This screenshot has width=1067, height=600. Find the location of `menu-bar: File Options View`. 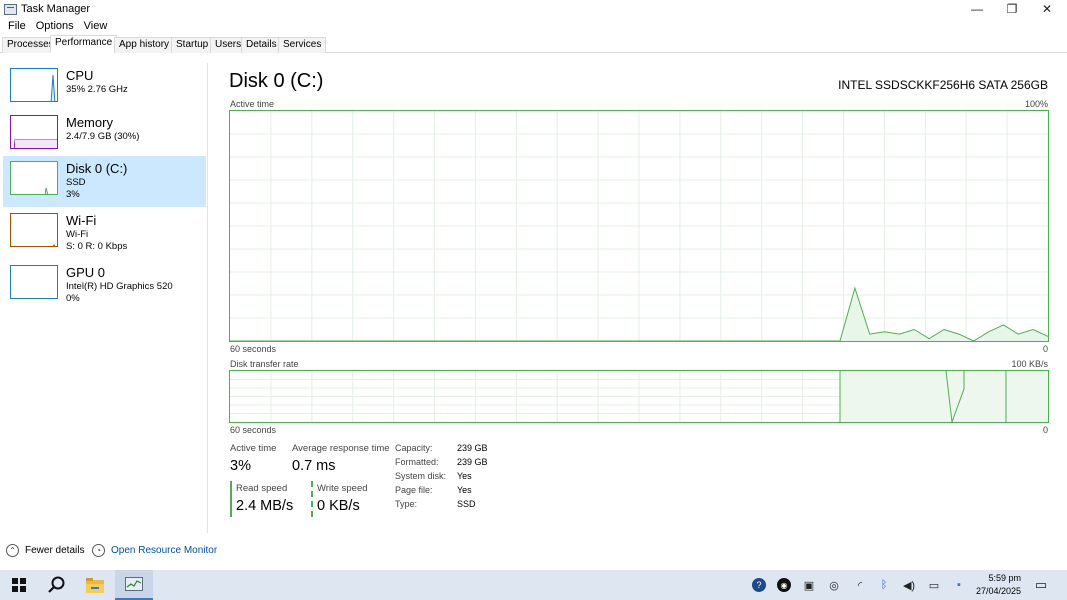

menu-bar: File Options View is located at coordinates (56, 26).